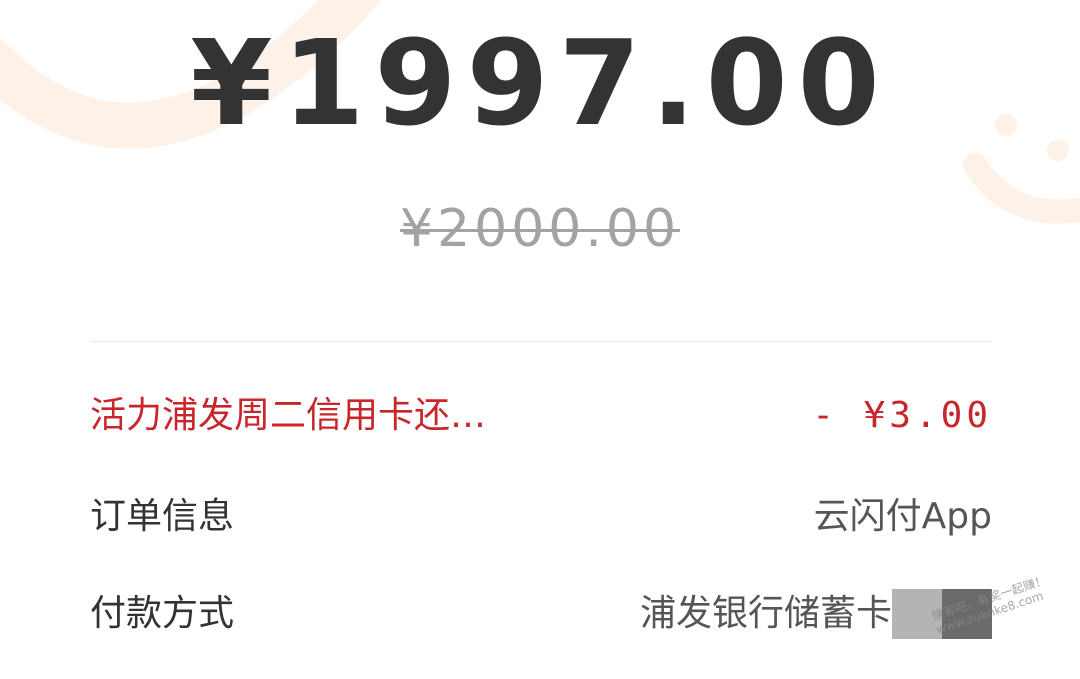 The height and width of the screenshot is (679, 1080). I want to click on order-info-label: 订单信息, so click(162, 516).